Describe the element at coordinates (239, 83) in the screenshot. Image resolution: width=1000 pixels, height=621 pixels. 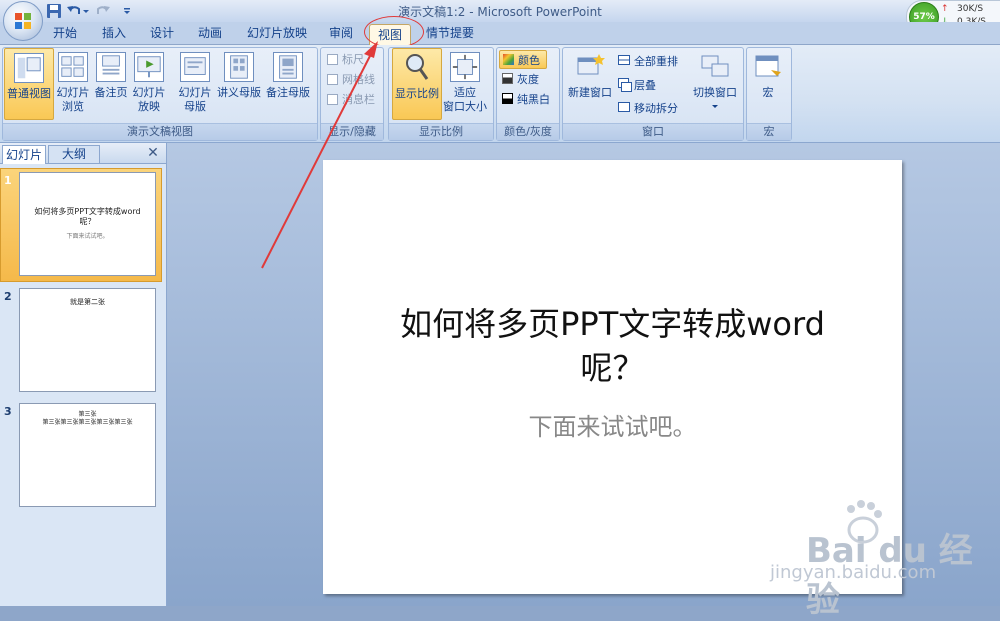
I see `handout-master-button: 讲义母版` at that location.